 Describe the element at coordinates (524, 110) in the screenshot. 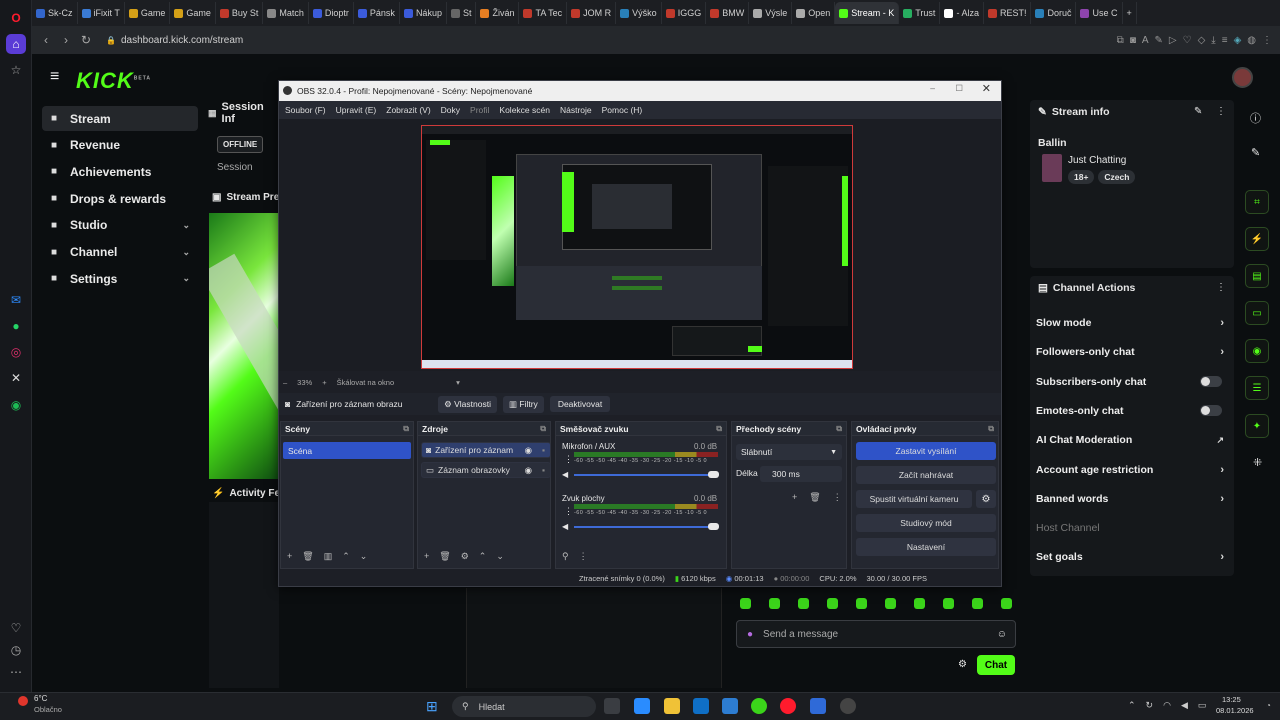

I see `obs-menu-item: Kolekce scén` at that location.